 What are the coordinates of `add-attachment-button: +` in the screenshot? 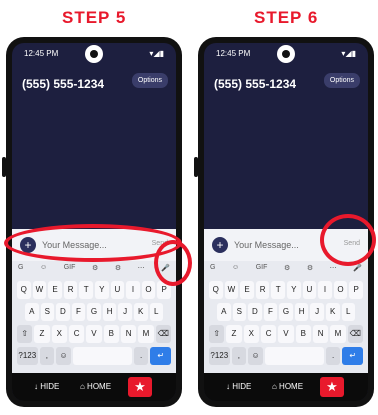 It's located at (220, 245).